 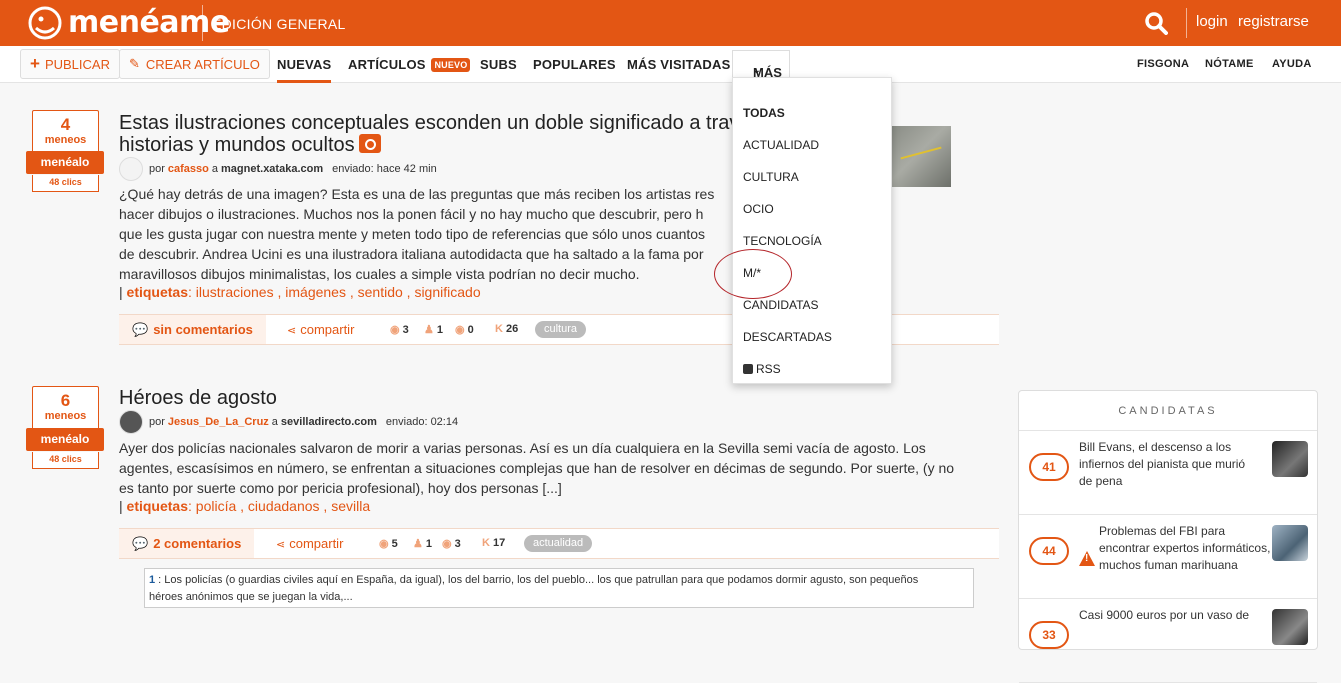 What do you see at coordinates (921, 156) in the screenshot?
I see `story-thumbnail` at bounding box center [921, 156].